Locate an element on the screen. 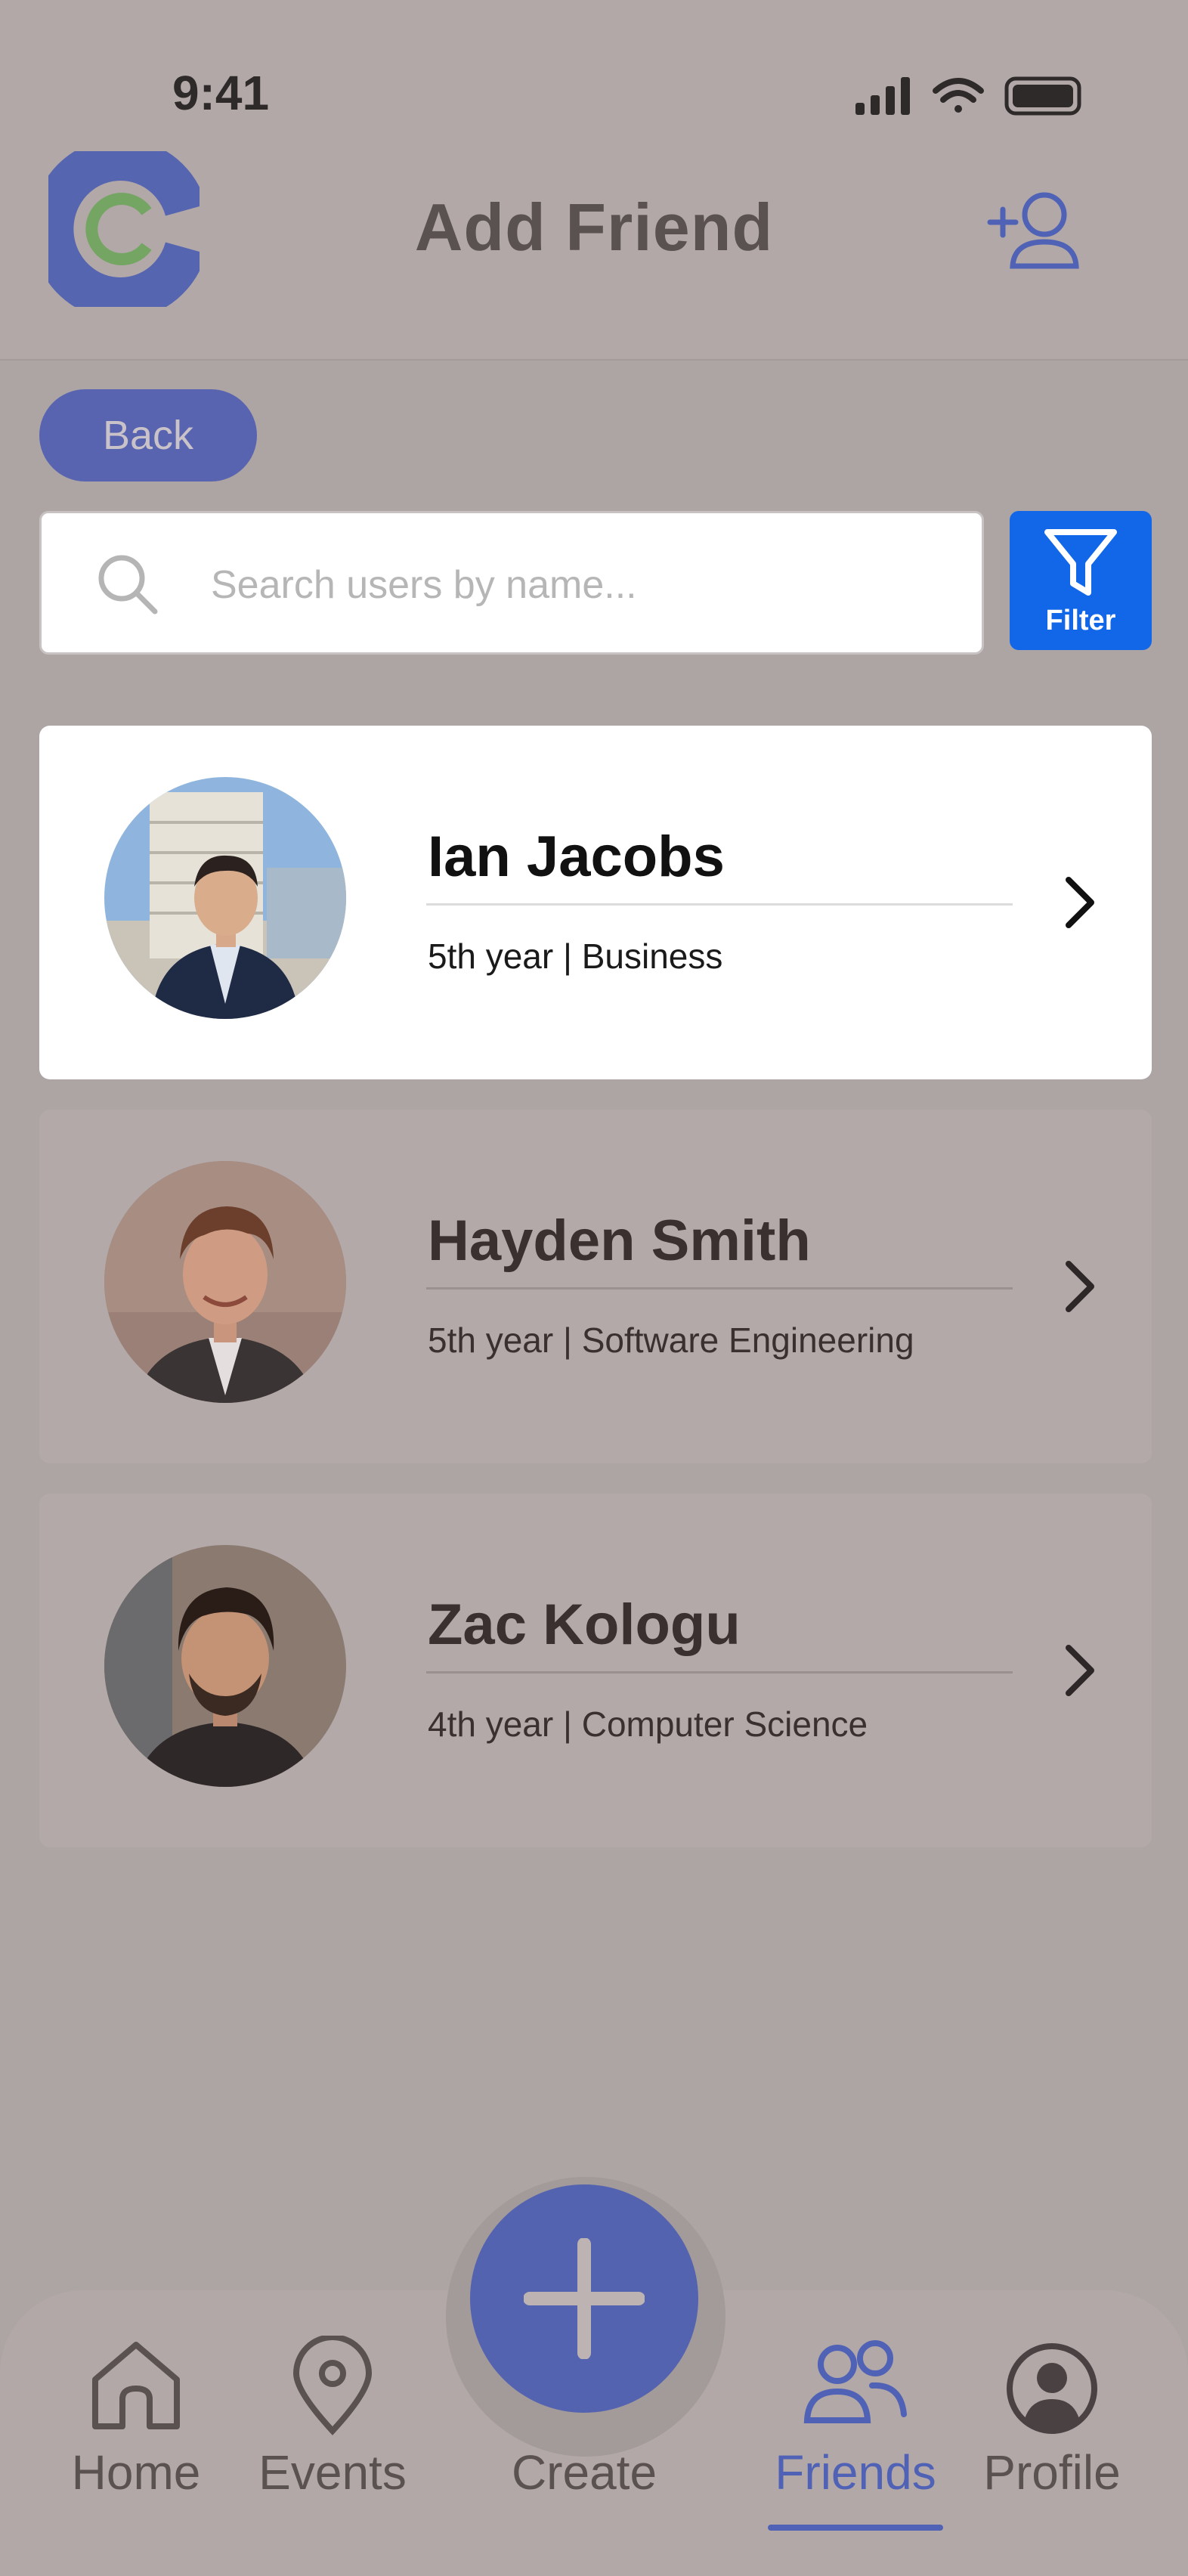 The image size is (1188, 2576). search-bar is located at coordinates (512, 583).